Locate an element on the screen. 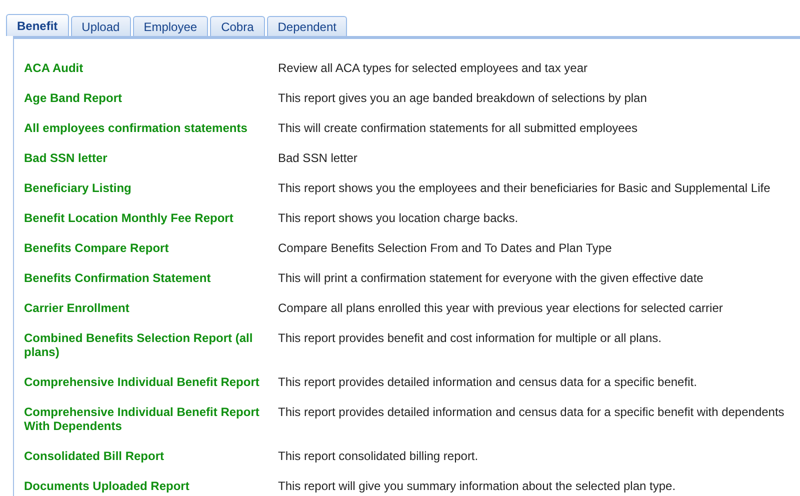 This screenshot has width=800, height=496. report-description: This report provides detailed information and census data for a specific benefit with dependents is located at coordinates (531, 412).